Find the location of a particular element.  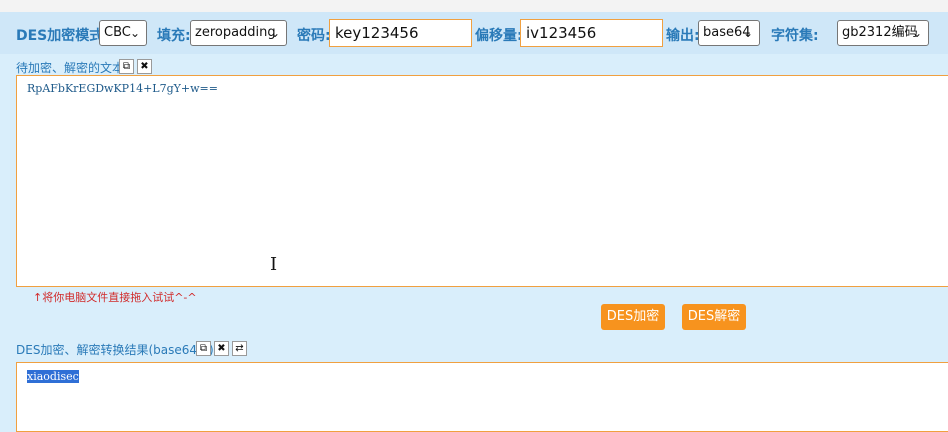

charset-select-value: gb2312编码 is located at coordinates (880, 32).